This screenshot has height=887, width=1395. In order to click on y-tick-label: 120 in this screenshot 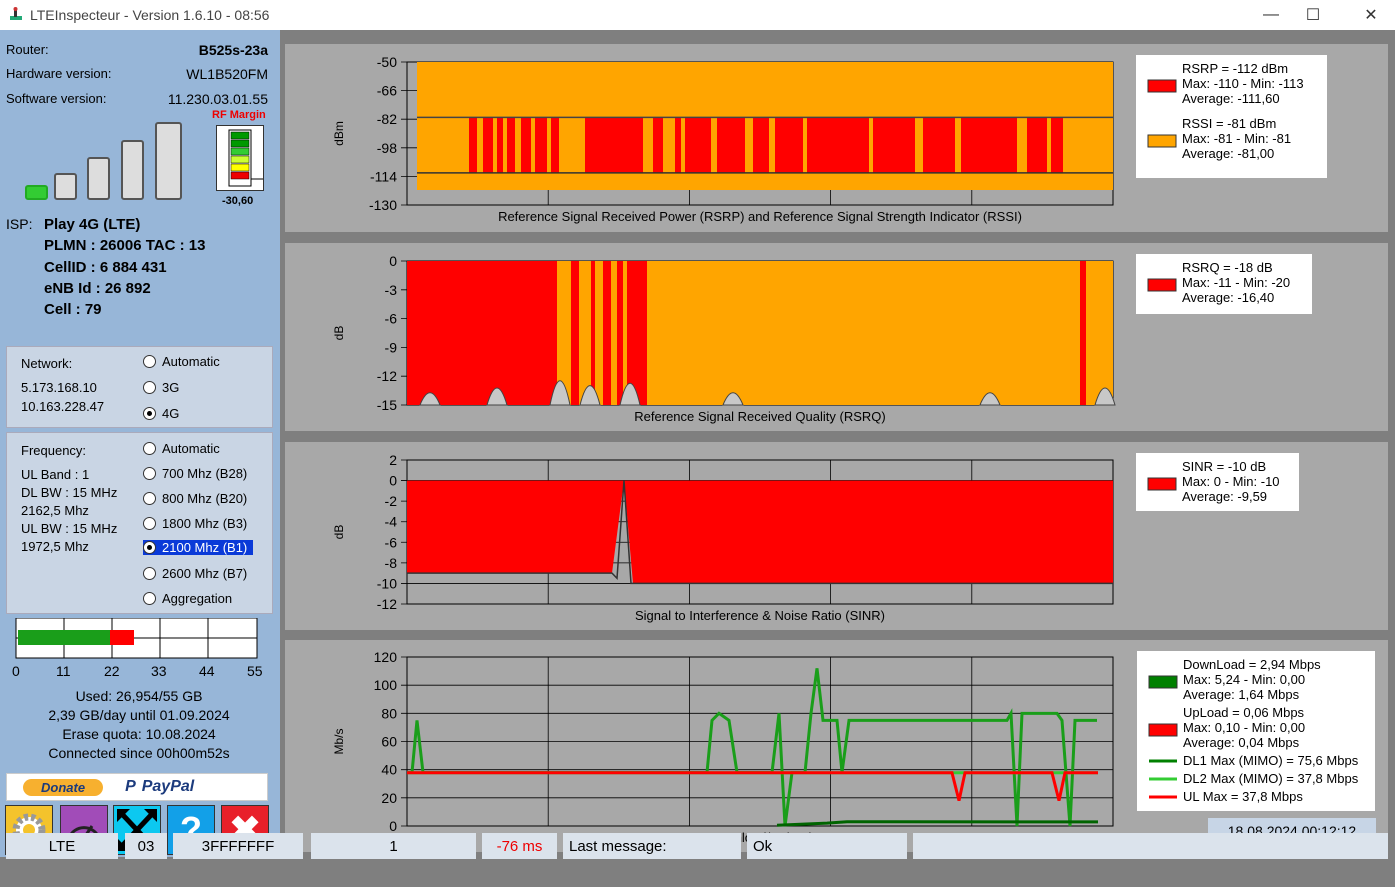, I will do `click(386, 657)`.